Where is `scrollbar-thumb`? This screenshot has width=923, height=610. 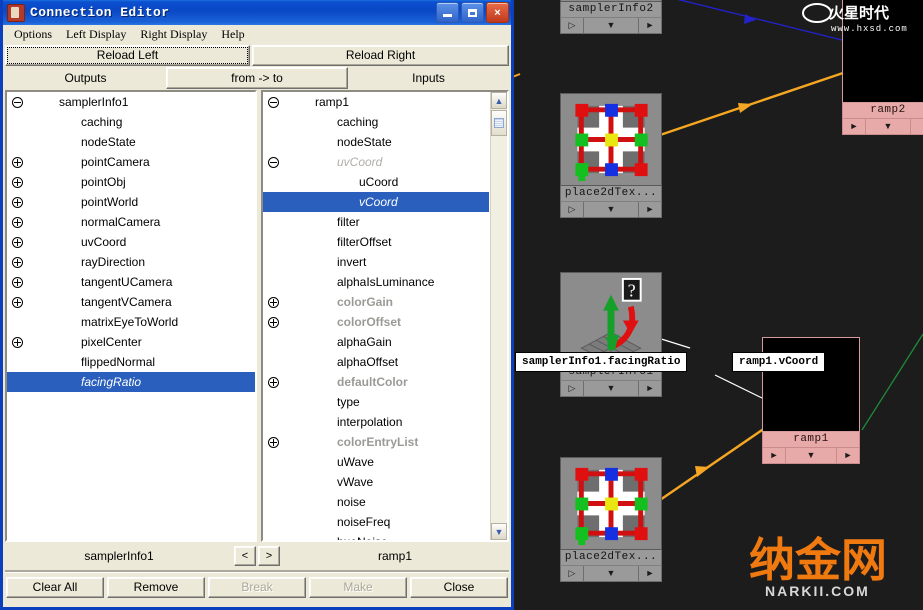
scrollbar-thumb is located at coordinates (499, 123).